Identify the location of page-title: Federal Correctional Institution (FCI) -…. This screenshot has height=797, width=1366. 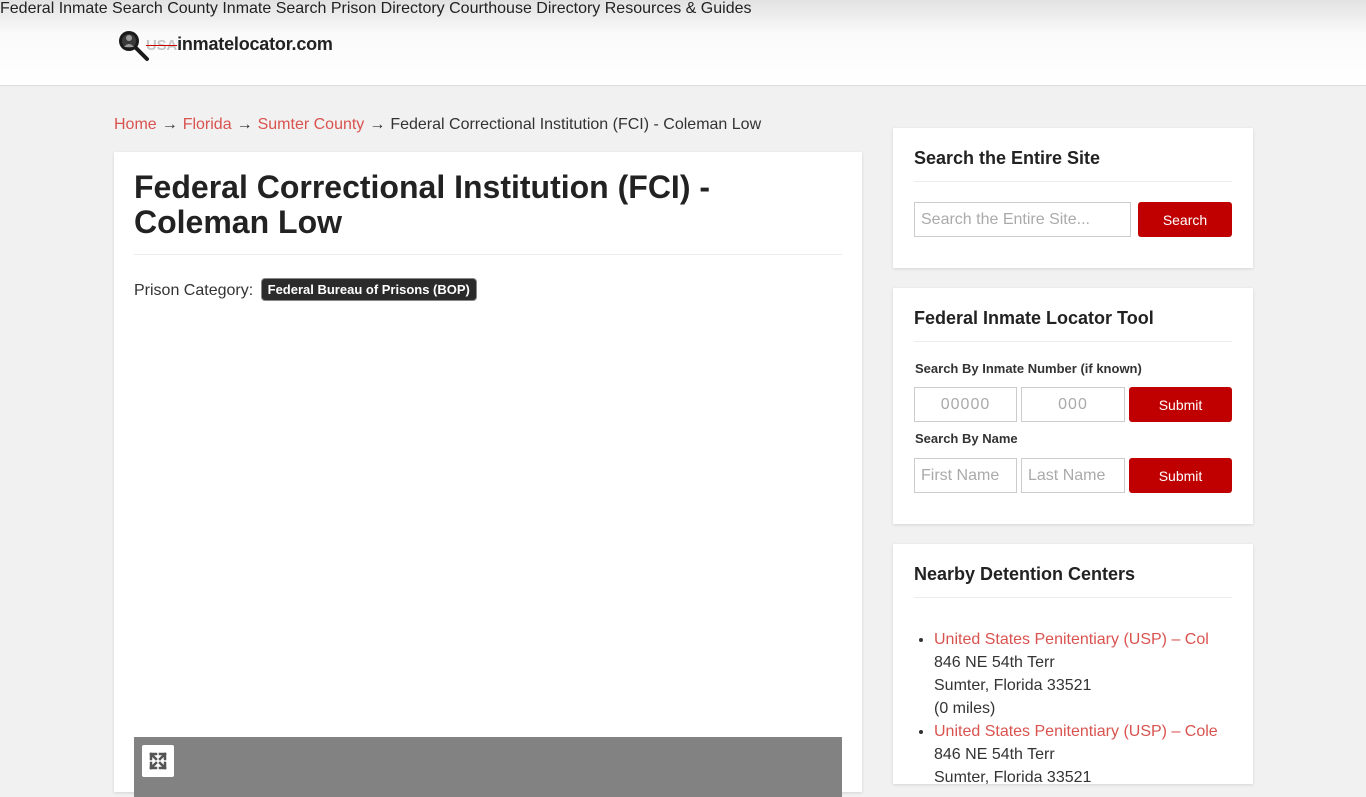
(422, 204).